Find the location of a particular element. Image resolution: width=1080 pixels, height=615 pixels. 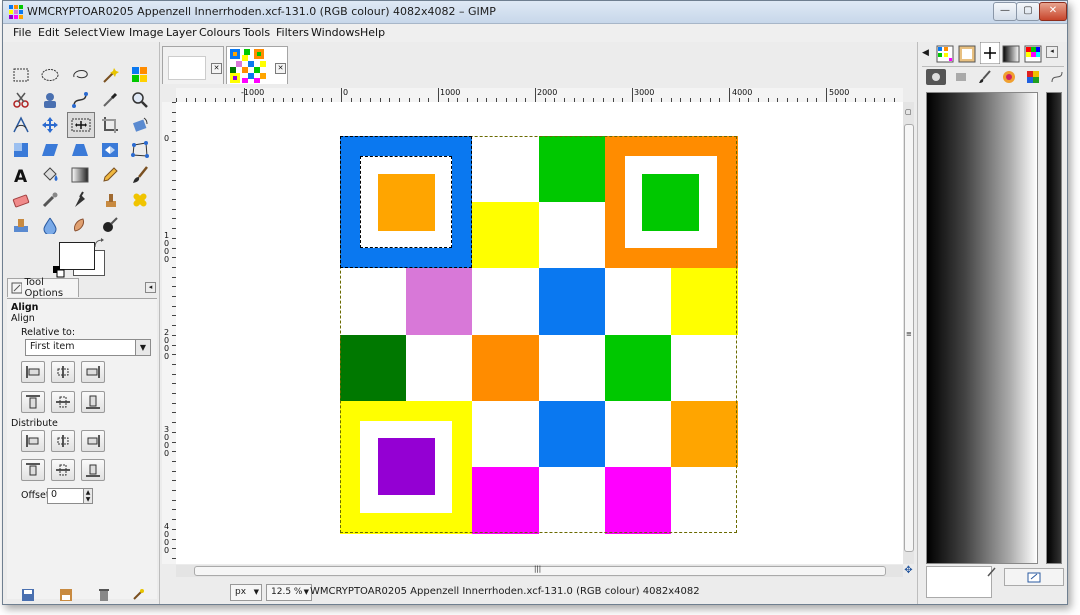

menu-layer: Layer is located at coordinates (181, 32).